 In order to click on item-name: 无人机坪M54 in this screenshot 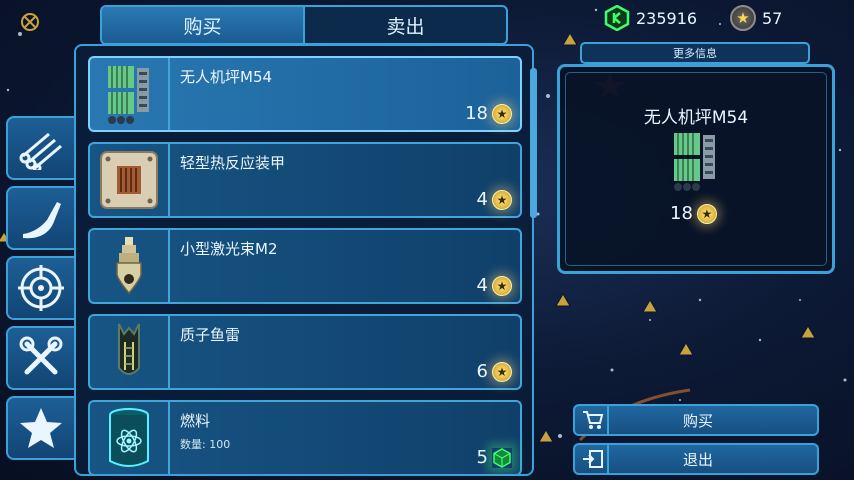, I will do `click(226, 77)`.